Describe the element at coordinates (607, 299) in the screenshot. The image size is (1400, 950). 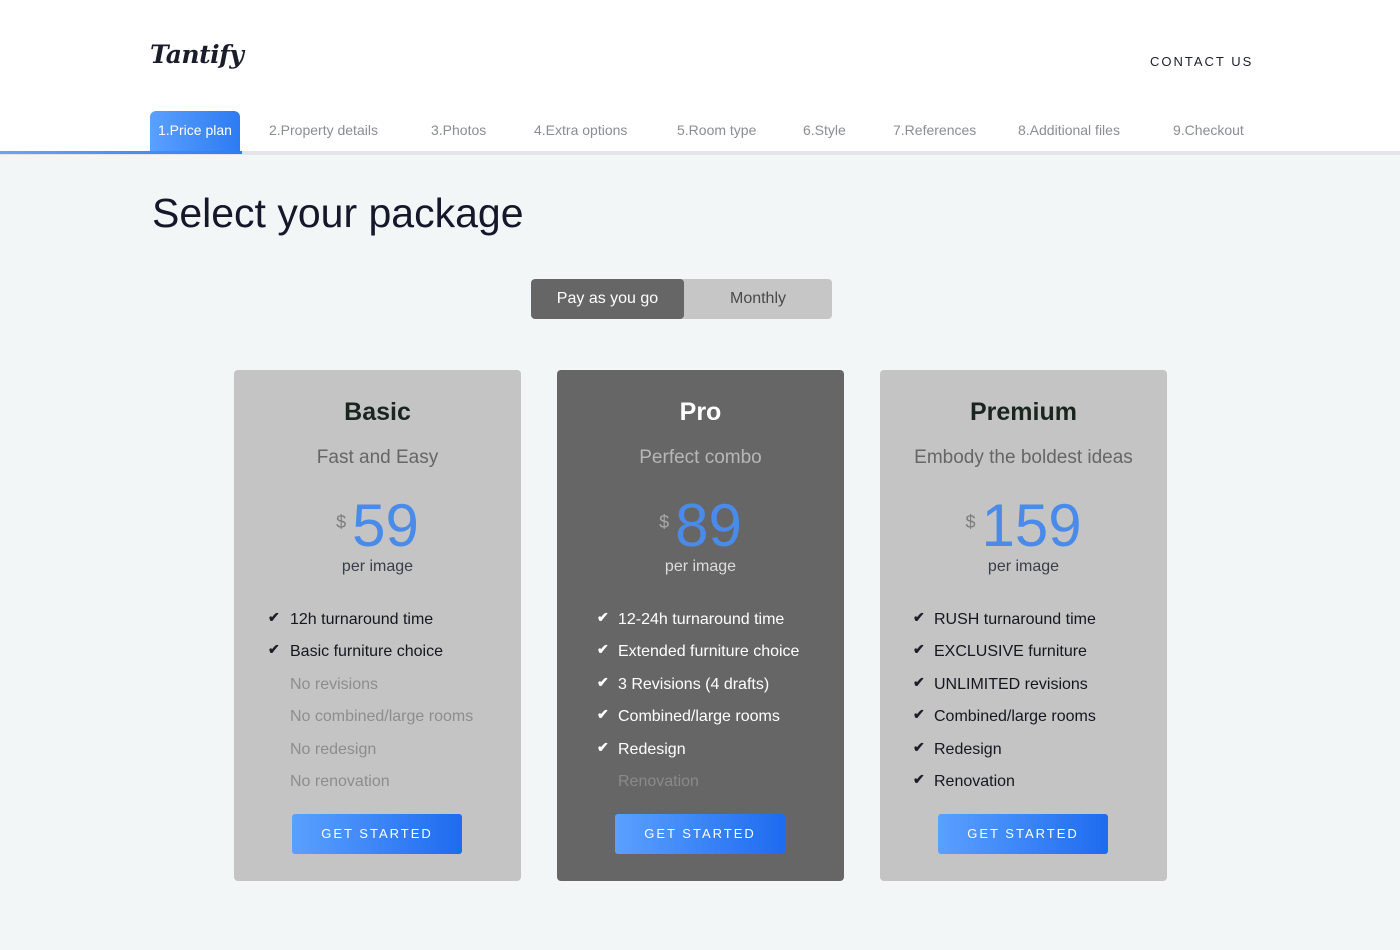
I see `toggle-pay-as-you-go: Pay as you go` at that location.